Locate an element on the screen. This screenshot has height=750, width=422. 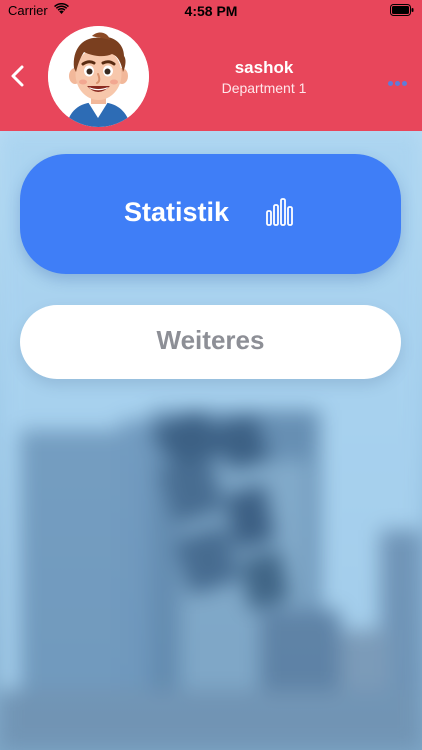
weiteres-label: Weiteres is located at coordinates (210, 340).